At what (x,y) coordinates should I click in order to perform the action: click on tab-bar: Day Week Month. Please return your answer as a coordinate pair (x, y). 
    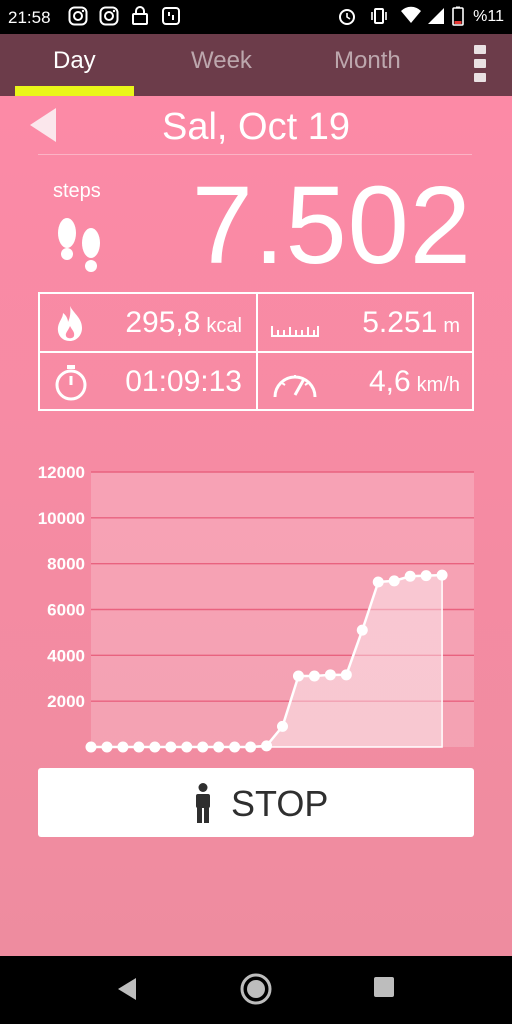
    Looking at the image, I should click on (256, 65).